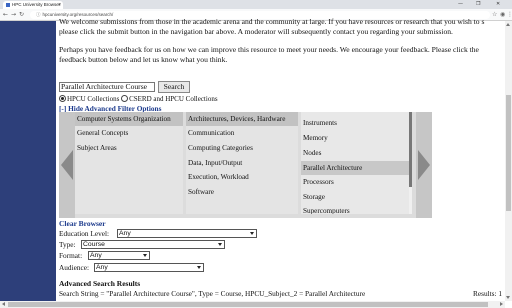 This screenshot has width=512, height=308. What do you see at coordinates (125, 98) in the screenshot?
I see `radio-cserd-hpcu` at bounding box center [125, 98].